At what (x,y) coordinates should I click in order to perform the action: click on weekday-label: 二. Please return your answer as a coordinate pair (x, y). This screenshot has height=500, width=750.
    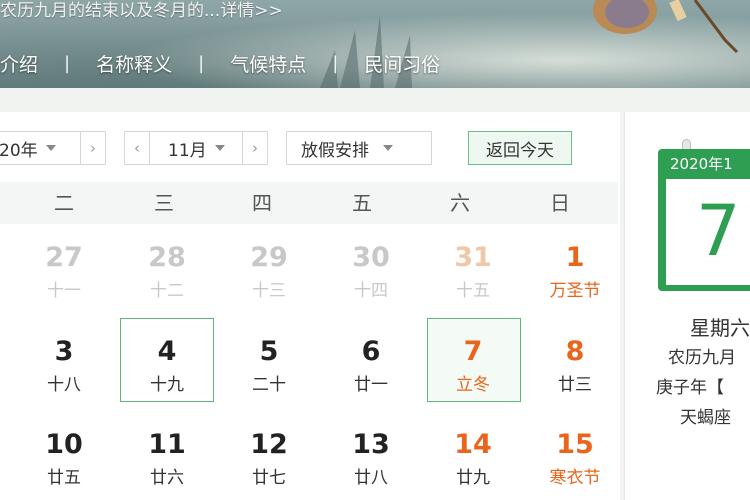
    Looking at the image, I should click on (64, 203).